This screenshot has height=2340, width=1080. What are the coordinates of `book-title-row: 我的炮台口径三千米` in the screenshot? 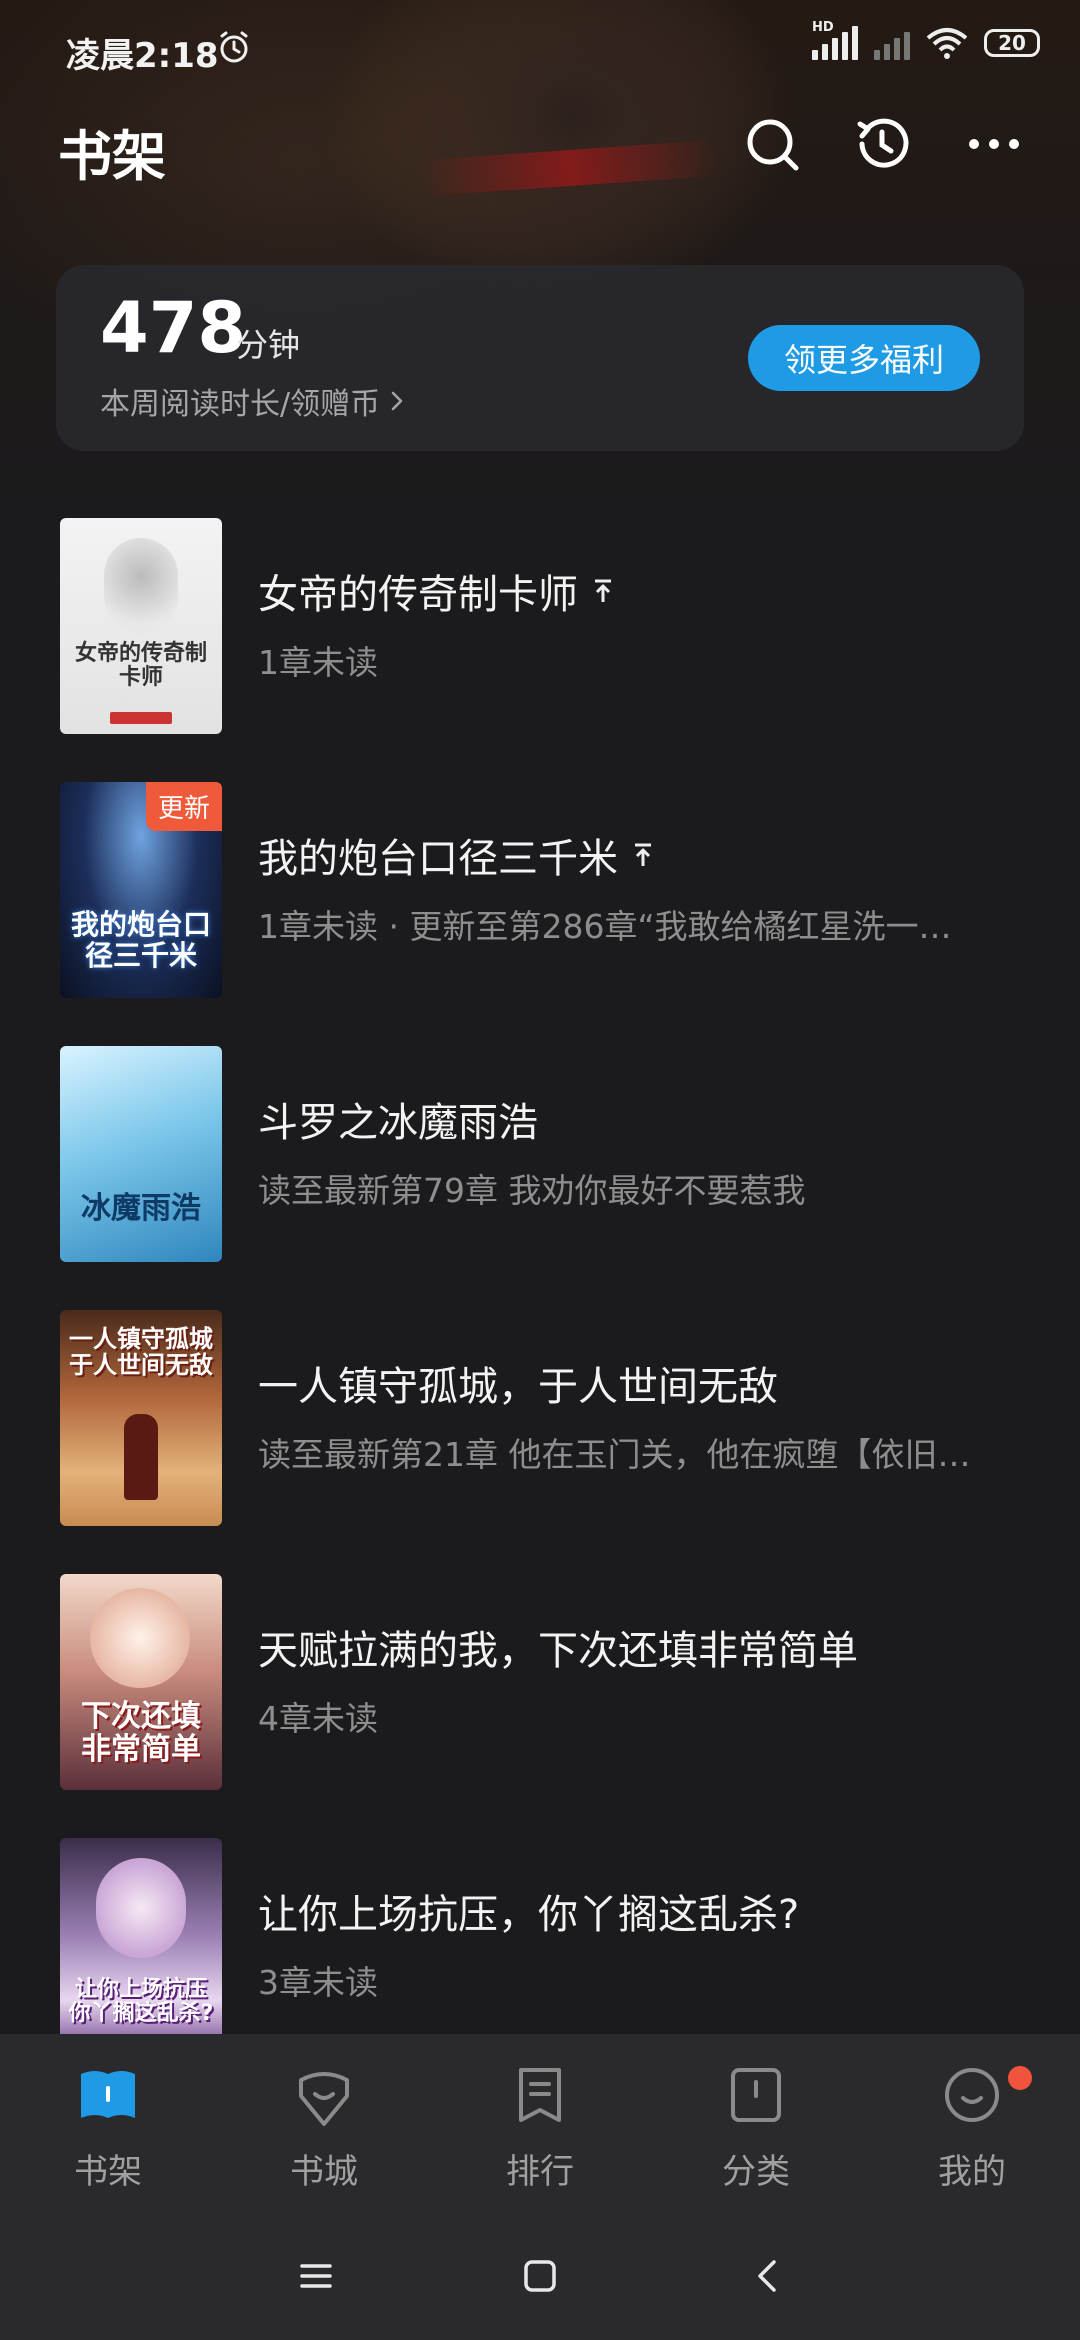 It's located at (456, 855).